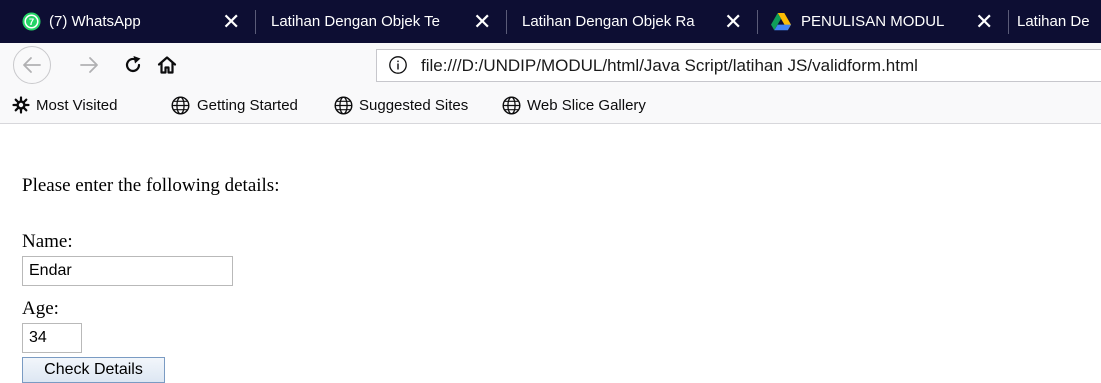 The width and height of the screenshot is (1101, 383). I want to click on back-button, so click(32, 65).